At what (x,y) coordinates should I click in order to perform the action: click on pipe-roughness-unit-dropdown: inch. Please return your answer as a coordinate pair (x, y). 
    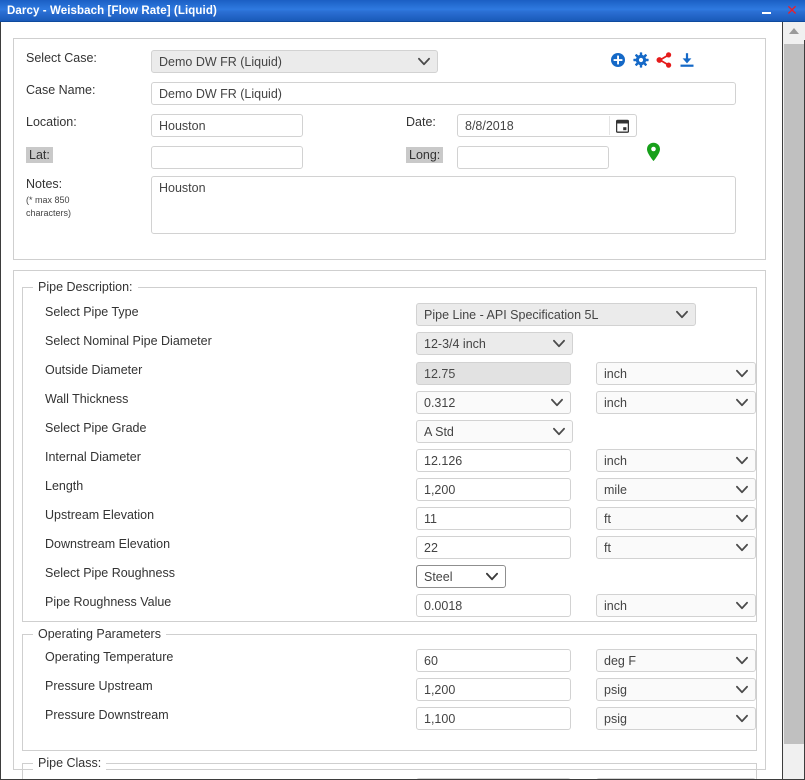
    Looking at the image, I should click on (676, 605).